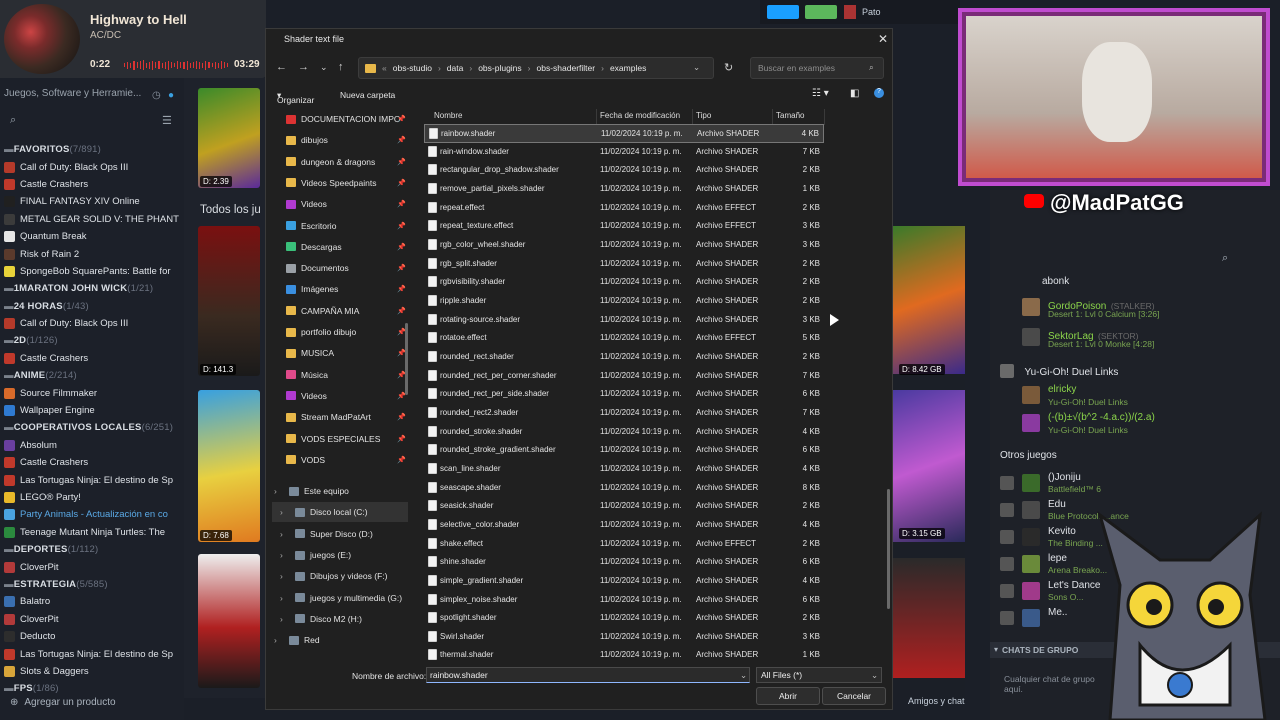 This screenshot has height=720, width=1280. I want to click on nav-quick-access-item: Imágenes 📌, so click(340, 289).